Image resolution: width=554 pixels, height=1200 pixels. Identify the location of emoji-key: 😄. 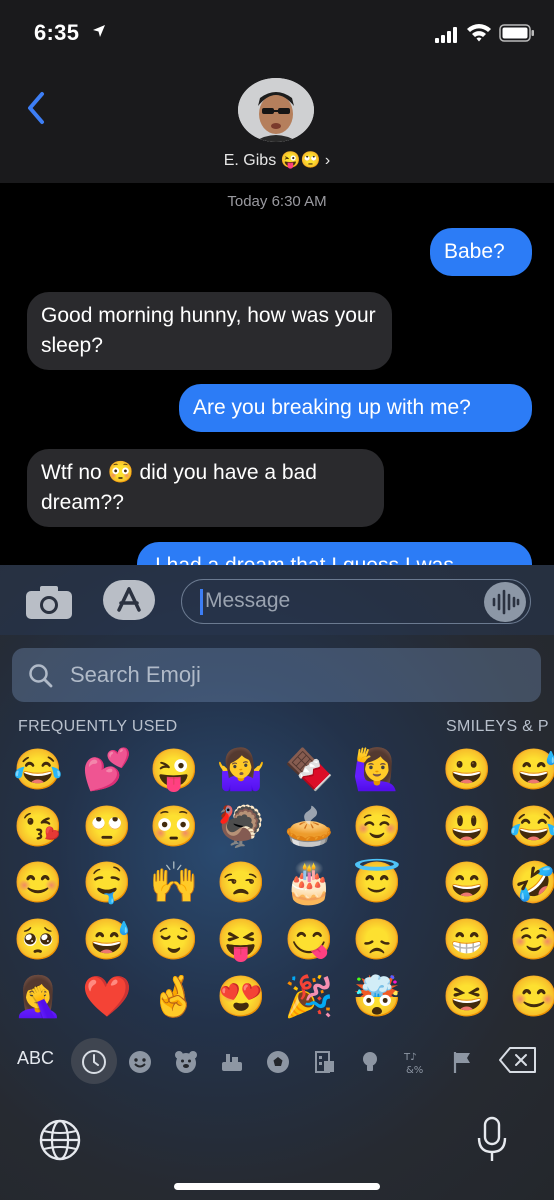
(467, 883).